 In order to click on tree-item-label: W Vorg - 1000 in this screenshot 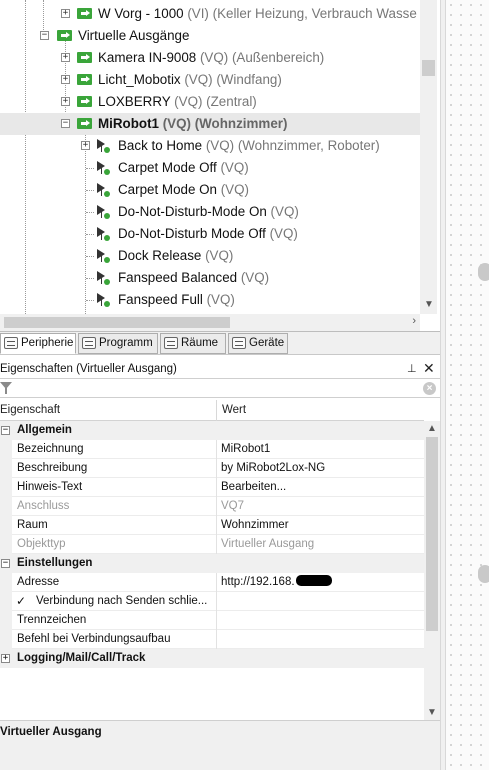, I will do `click(141, 13)`.